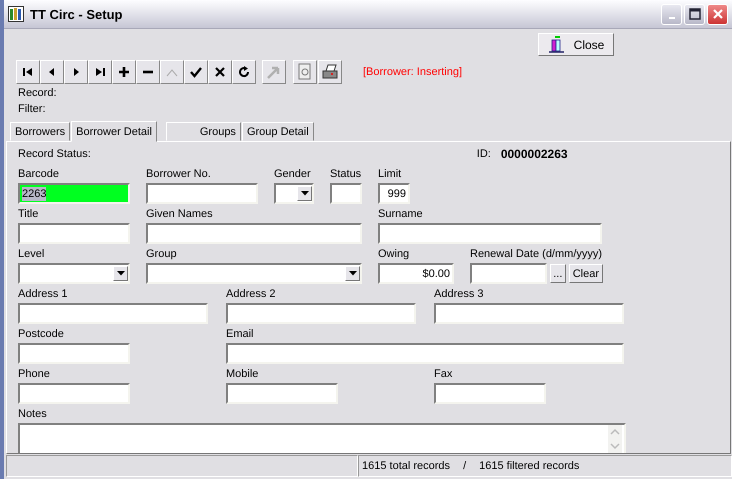  I want to click on filter-label: Filter:, so click(32, 109).